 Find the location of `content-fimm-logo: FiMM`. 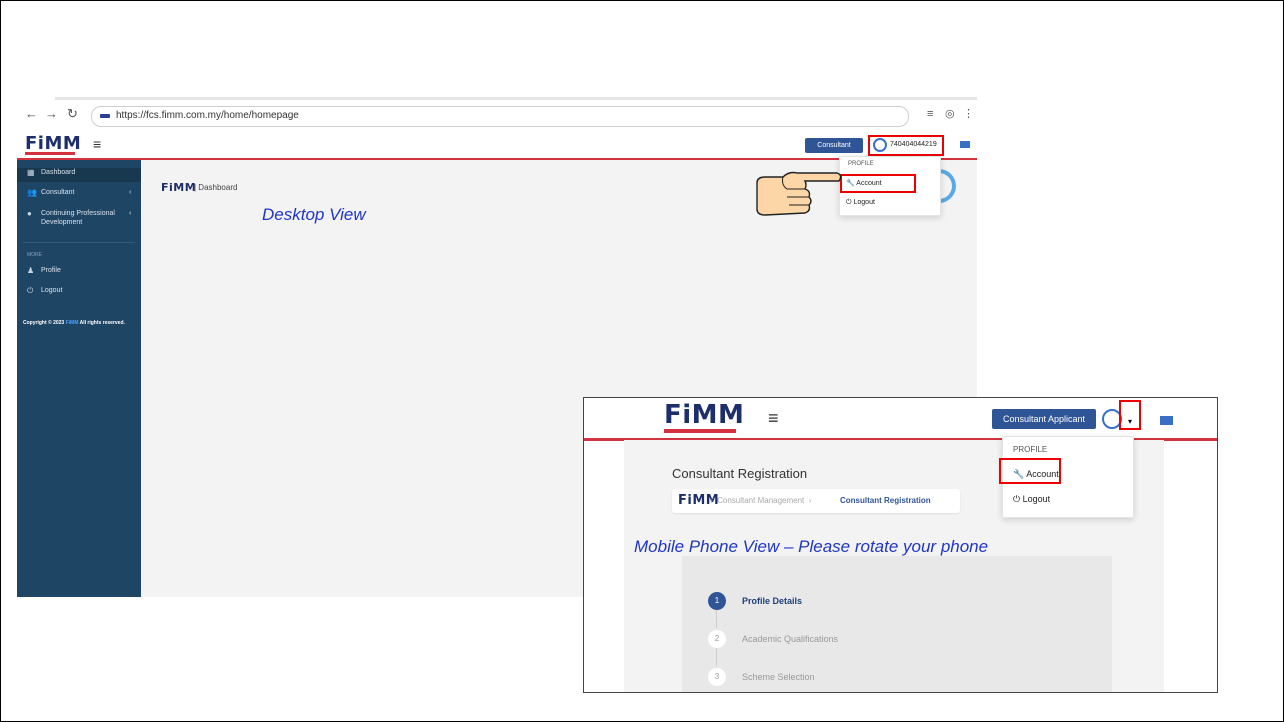

content-fimm-logo: FiMM is located at coordinates (179, 187).